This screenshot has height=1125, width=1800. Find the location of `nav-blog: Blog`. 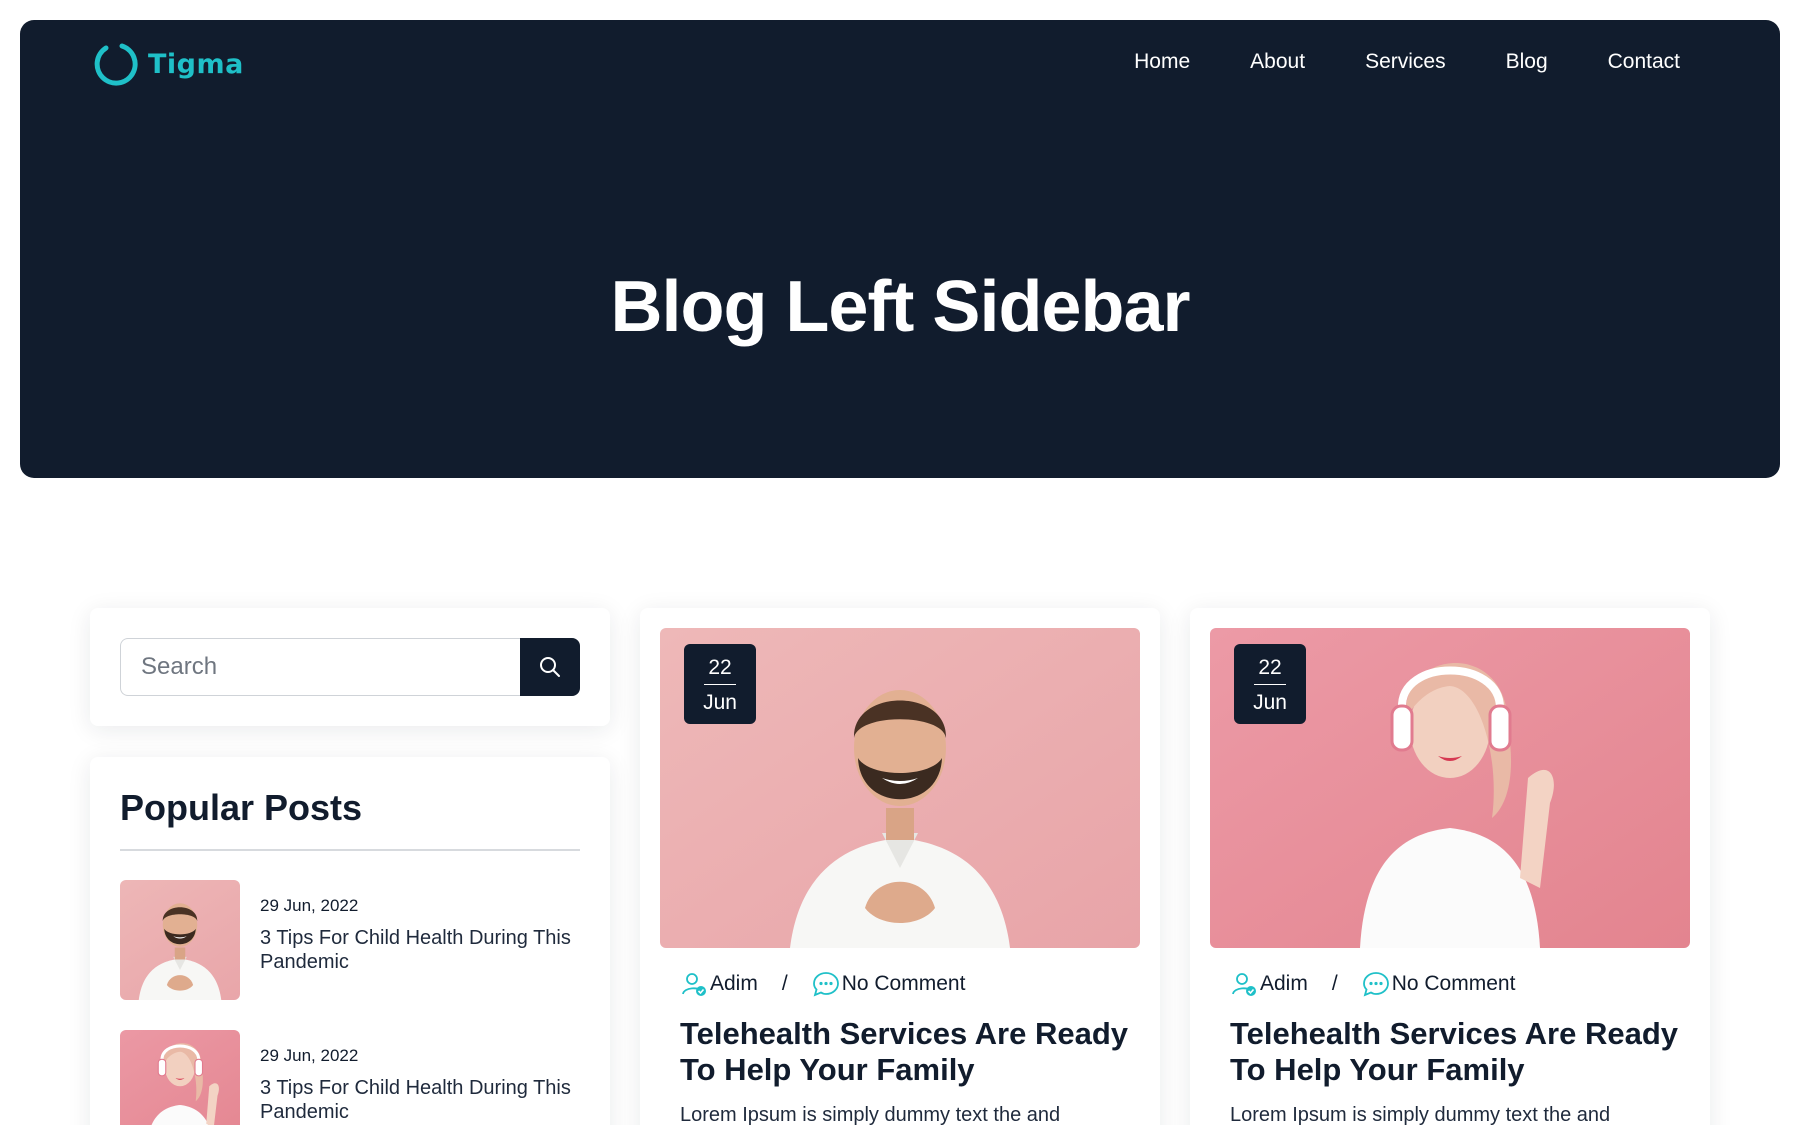

nav-blog: Blog is located at coordinates (1527, 62).